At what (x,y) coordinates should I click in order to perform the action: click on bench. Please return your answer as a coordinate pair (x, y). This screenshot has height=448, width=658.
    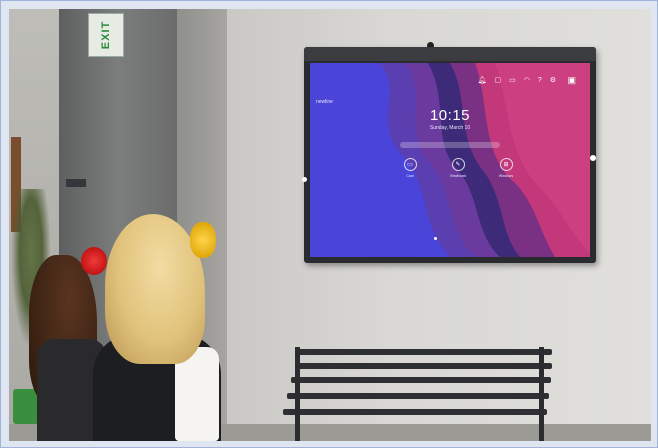
    Looking at the image, I should click on (414, 394).